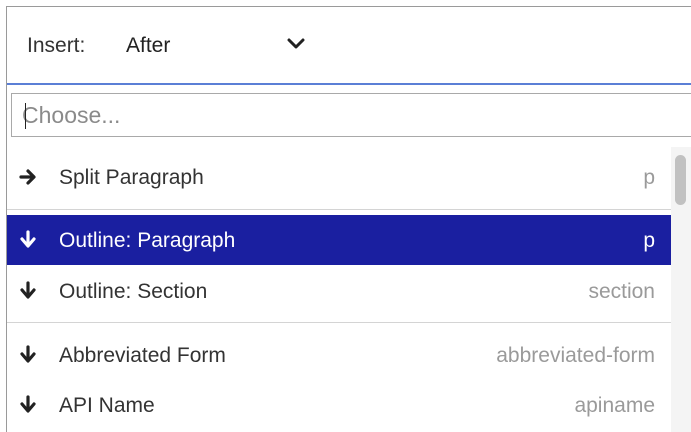 This screenshot has width=691, height=432. Describe the element at coordinates (142, 355) in the screenshot. I see `list-item-label: Abbreviated Form` at that location.